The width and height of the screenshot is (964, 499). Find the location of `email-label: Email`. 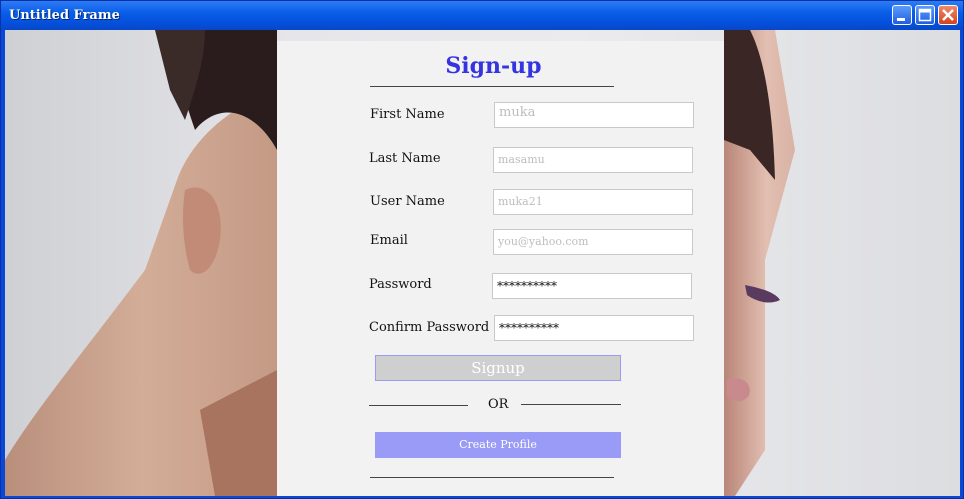

email-label: Email is located at coordinates (389, 240).